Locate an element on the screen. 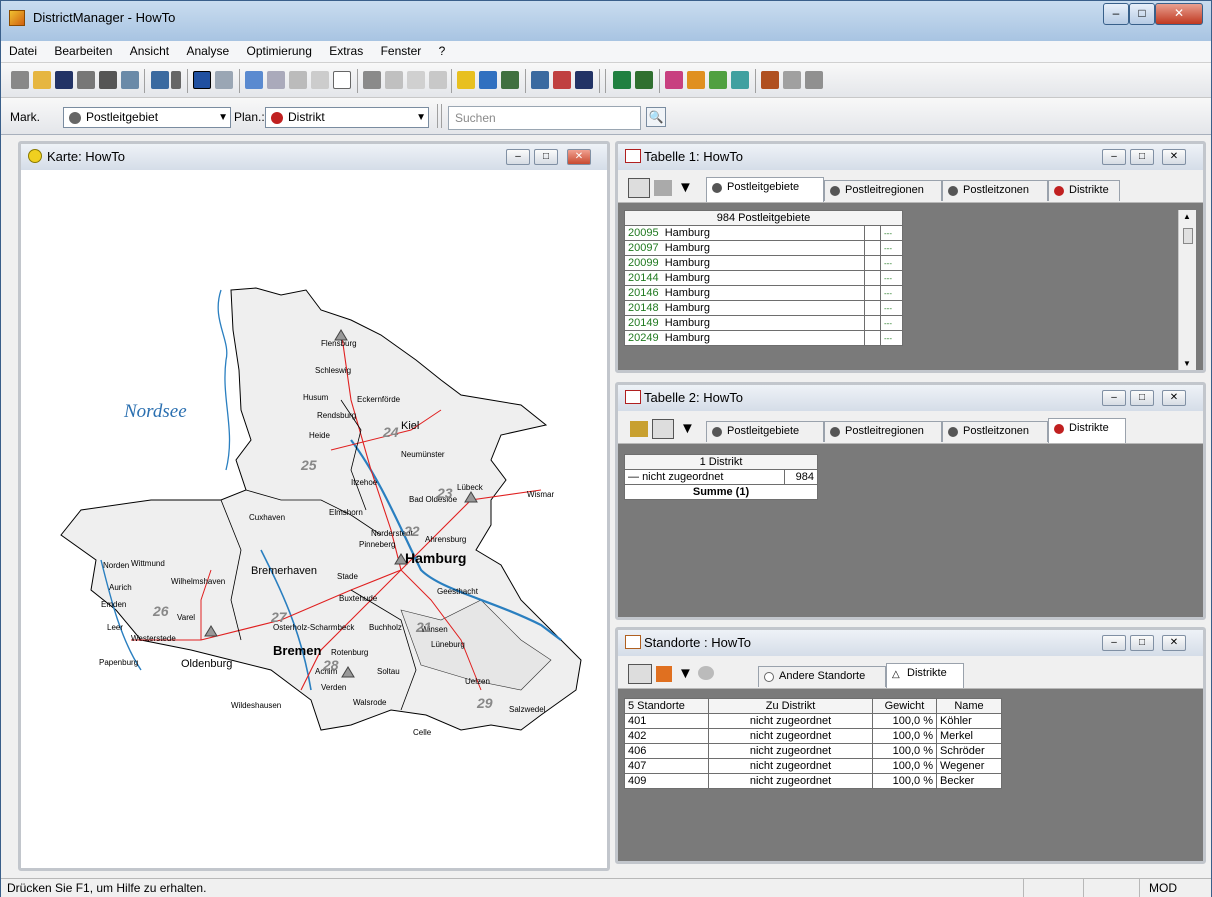 Image resolution: width=1212 pixels, height=897 pixels. tool-icon is located at coordinates (510, 80).